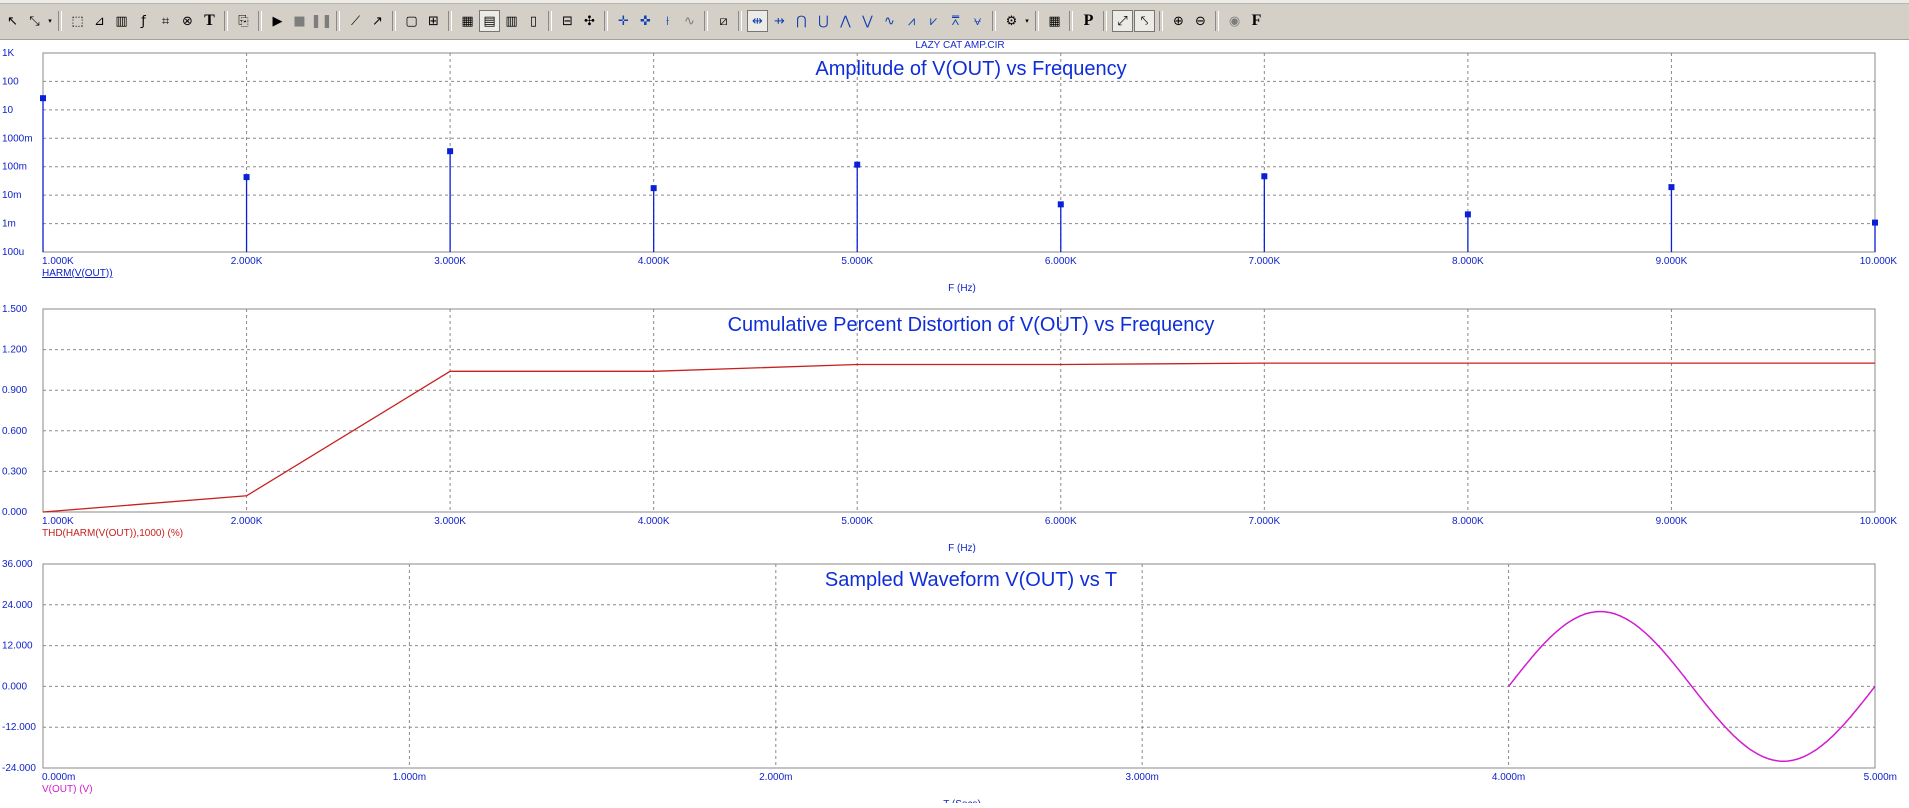  Describe the element at coordinates (589, 21) in the screenshot. I see `data-points-icon: ✣` at that location.